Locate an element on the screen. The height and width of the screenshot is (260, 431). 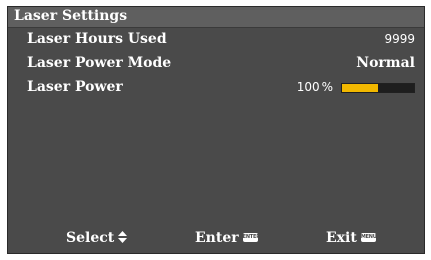
laser-power-percent: 100% is located at coordinates (315, 87).